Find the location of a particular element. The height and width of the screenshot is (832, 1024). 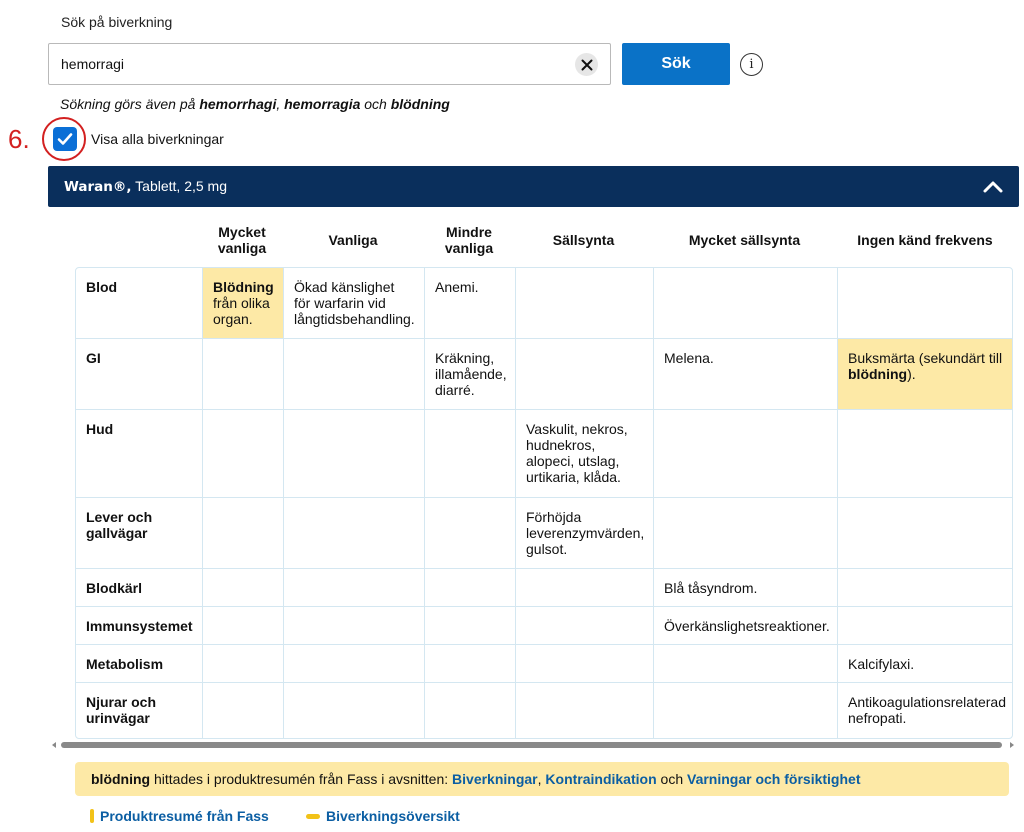

link-biverkningar: Biverkningar is located at coordinates (495, 779).